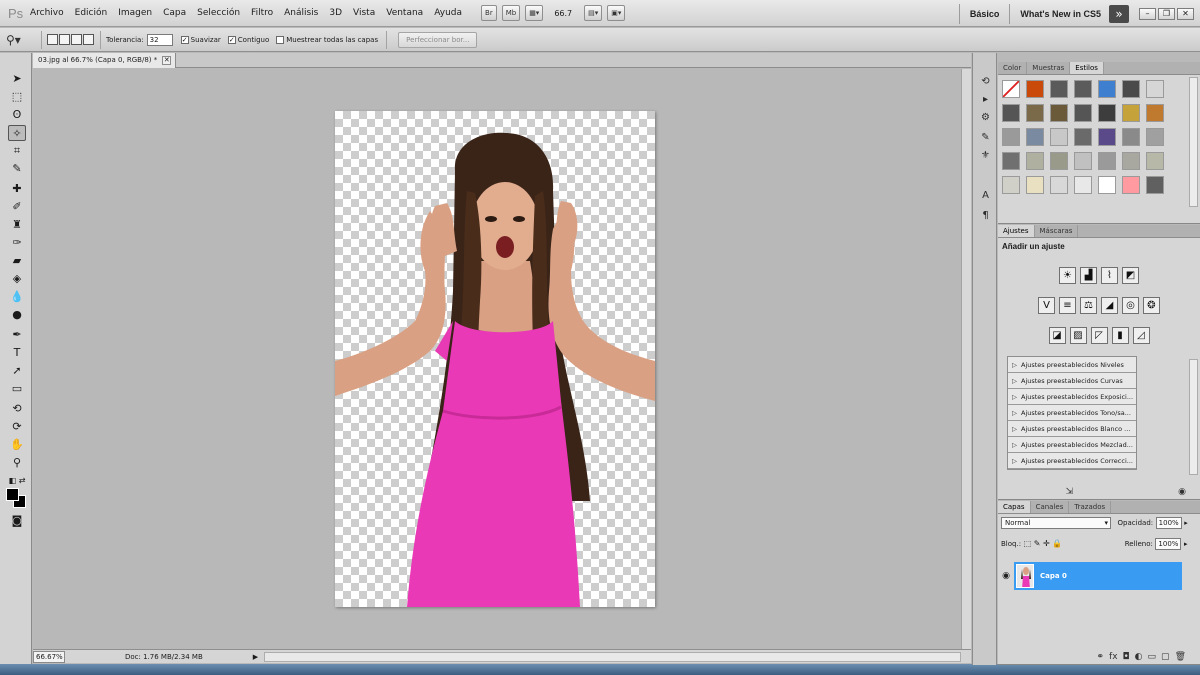 The height and width of the screenshot is (675, 1200). Describe the element at coordinates (280, 39) in the screenshot. I see `sample-all-layers-checkbox` at that location.